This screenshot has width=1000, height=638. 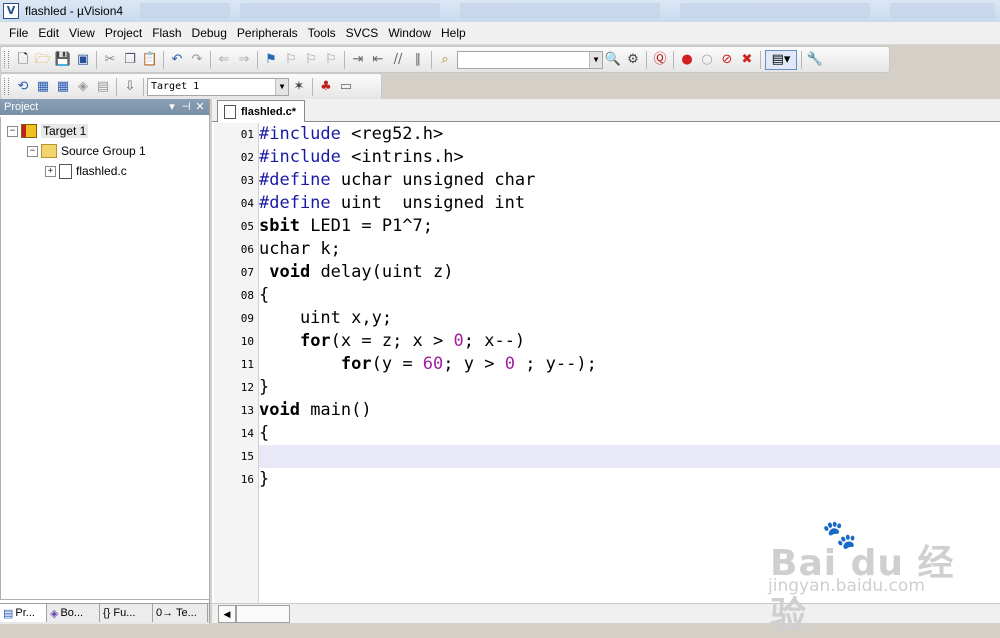 What do you see at coordinates (16, 33) in the screenshot?
I see `menu-file: File` at bounding box center [16, 33].